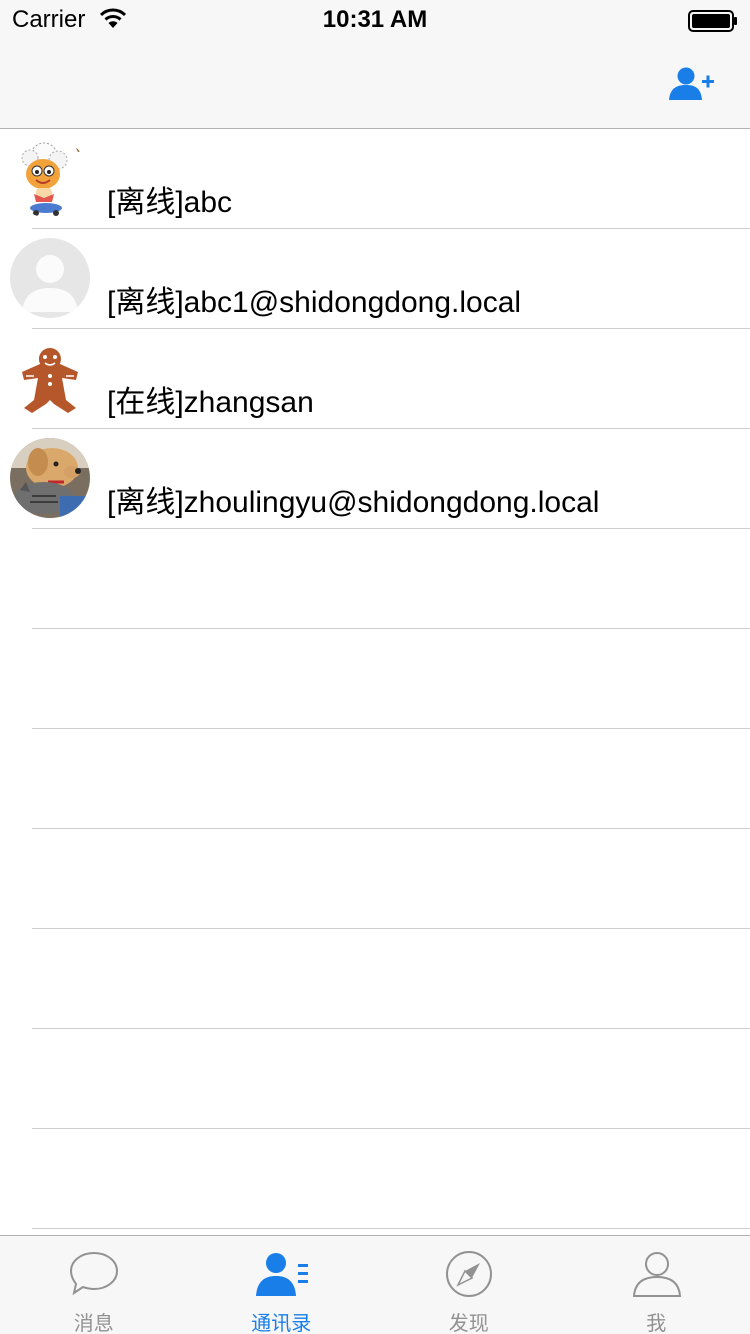 The image size is (750, 1334). I want to click on status-time: 10:31 AM, so click(375, 19).